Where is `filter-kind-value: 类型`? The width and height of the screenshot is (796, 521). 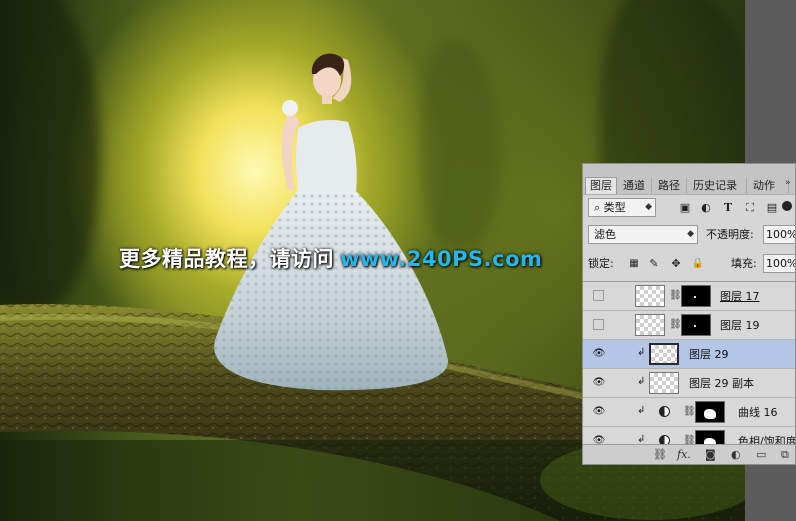
filter-kind-value: 类型 is located at coordinates (614, 207).